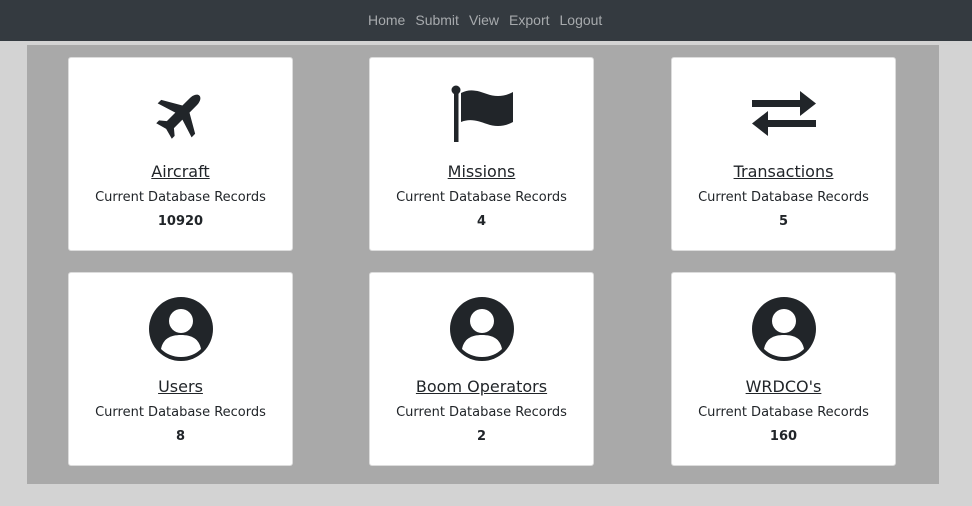  What do you see at coordinates (437, 20) in the screenshot?
I see `nav-submit-link: Submit` at bounding box center [437, 20].